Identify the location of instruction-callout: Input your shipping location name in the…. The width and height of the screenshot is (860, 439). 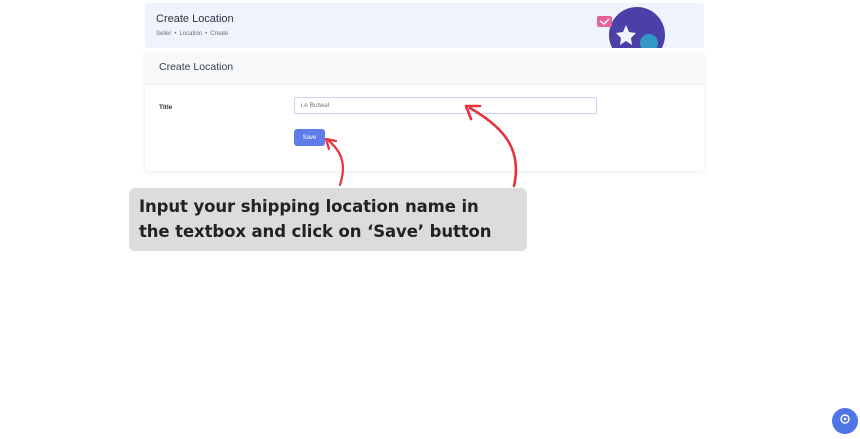
(328, 219).